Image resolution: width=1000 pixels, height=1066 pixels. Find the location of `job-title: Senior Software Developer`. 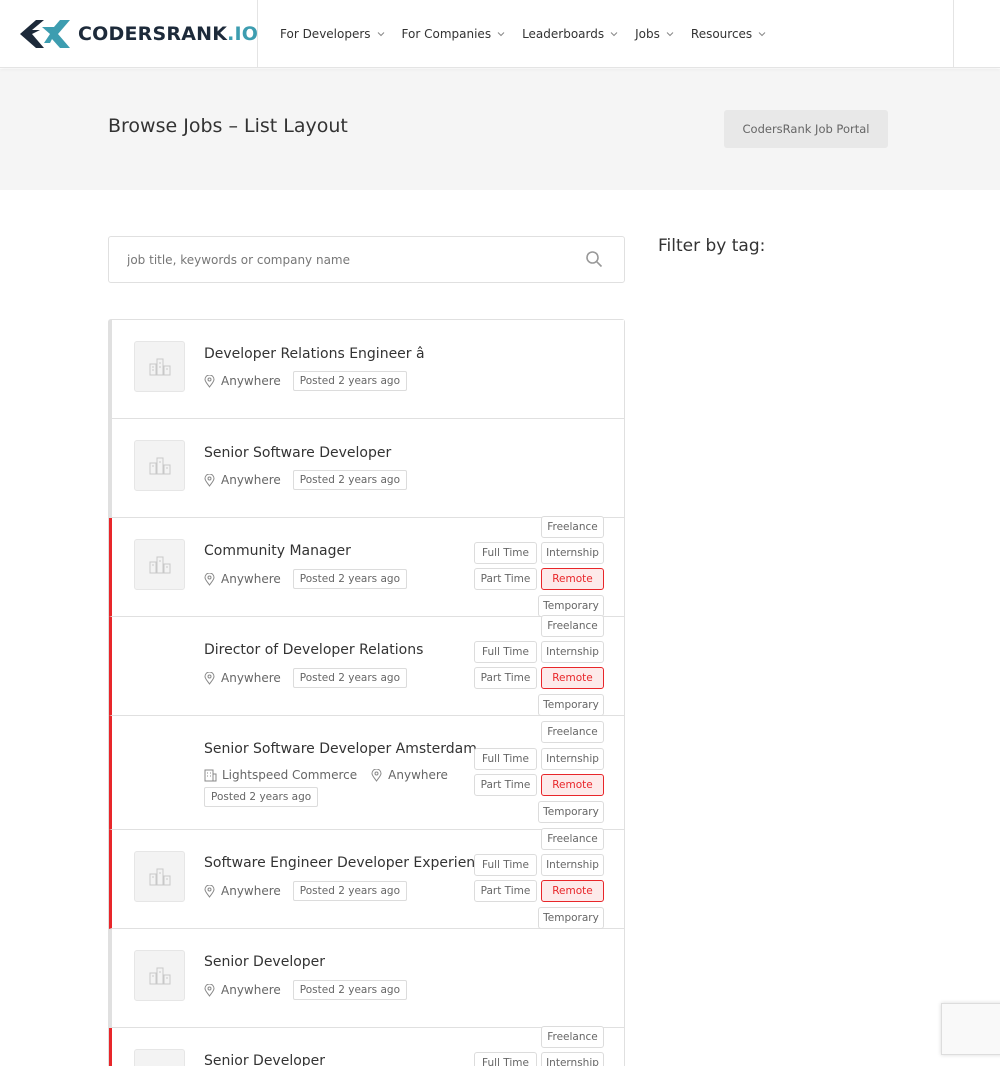

job-title: Senior Software Developer is located at coordinates (297, 453).